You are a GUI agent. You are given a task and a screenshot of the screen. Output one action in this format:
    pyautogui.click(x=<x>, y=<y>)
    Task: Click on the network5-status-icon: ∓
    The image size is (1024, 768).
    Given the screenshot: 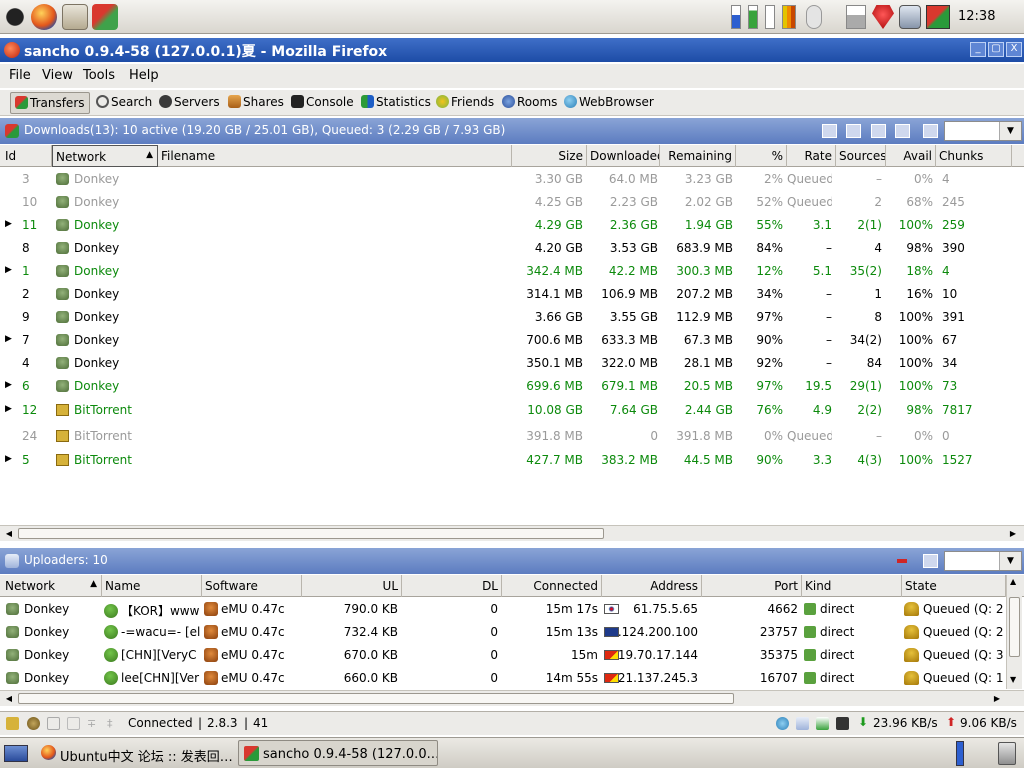 What is the action you would take?
    pyautogui.click(x=93, y=723)
    